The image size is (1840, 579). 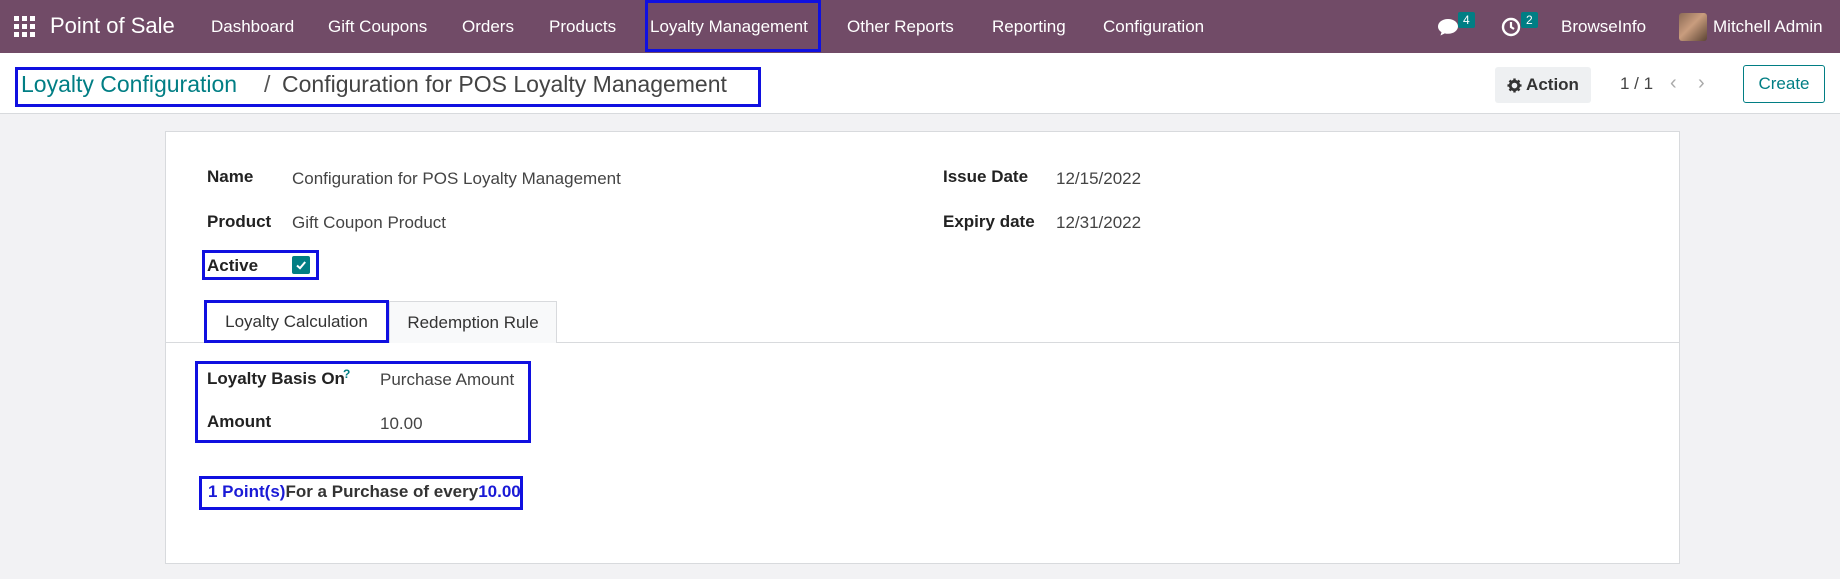 I want to click on help-tooltip-icon: ?, so click(x=346, y=374).